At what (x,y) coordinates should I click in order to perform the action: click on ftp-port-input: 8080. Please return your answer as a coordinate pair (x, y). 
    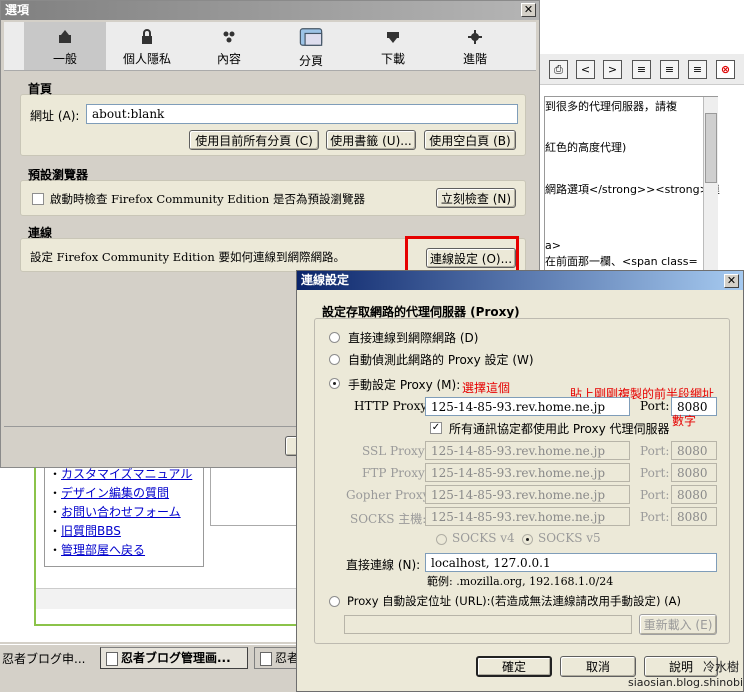
    Looking at the image, I should click on (694, 472).